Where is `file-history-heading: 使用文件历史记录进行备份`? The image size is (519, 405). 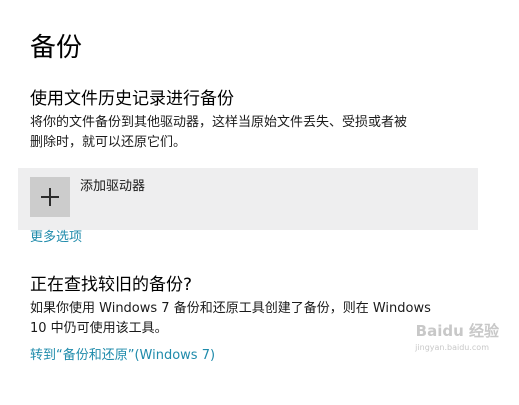 file-history-heading: 使用文件历史记录进行备份 is located at coordinates (132, 99).